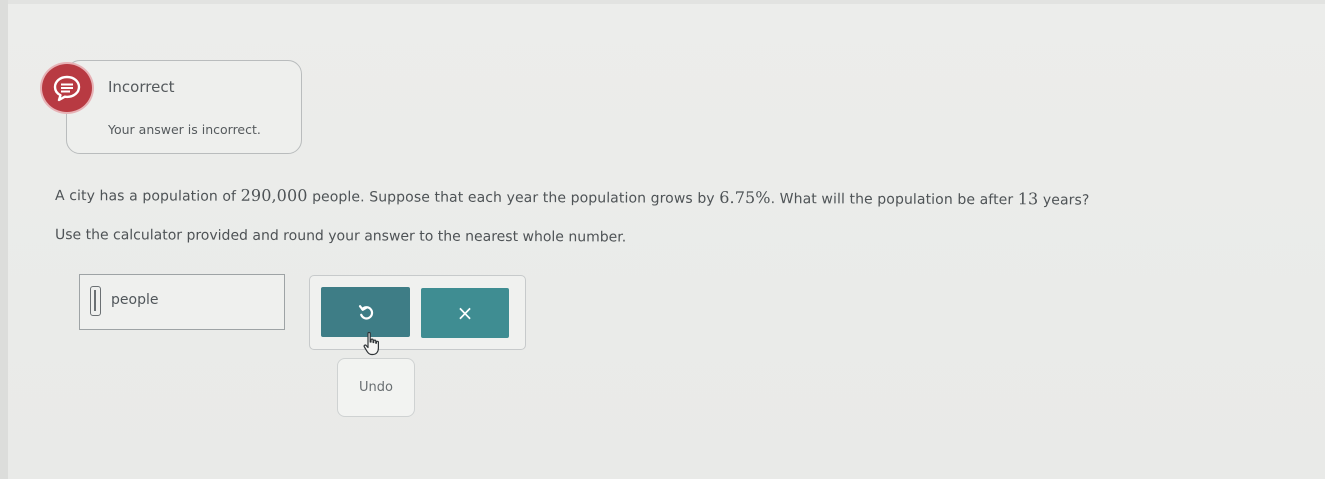  What do you see at coordinates (147, 196) in the screenshot?
I see `question-part-1: A city has a population of` at bounding box center [147, 196].